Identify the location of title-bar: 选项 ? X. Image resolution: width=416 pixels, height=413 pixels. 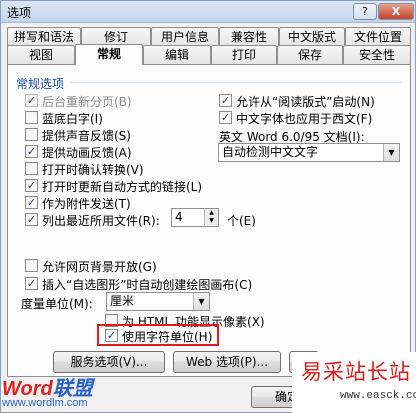
(208, 12).